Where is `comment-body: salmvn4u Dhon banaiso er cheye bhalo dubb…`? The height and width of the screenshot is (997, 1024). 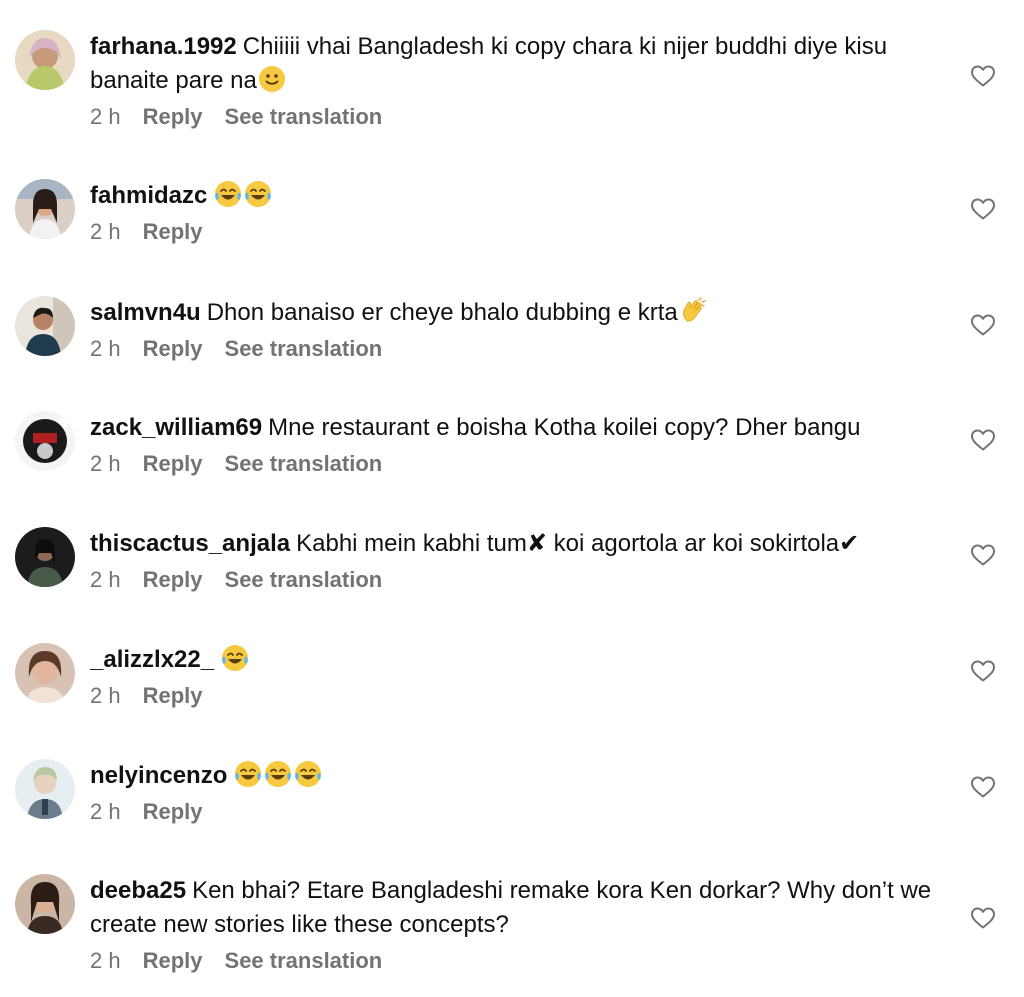 comment-body: salmvn4u Dhon banaiso er cheye bhalo dubb… is located at coordinates (520, 330).